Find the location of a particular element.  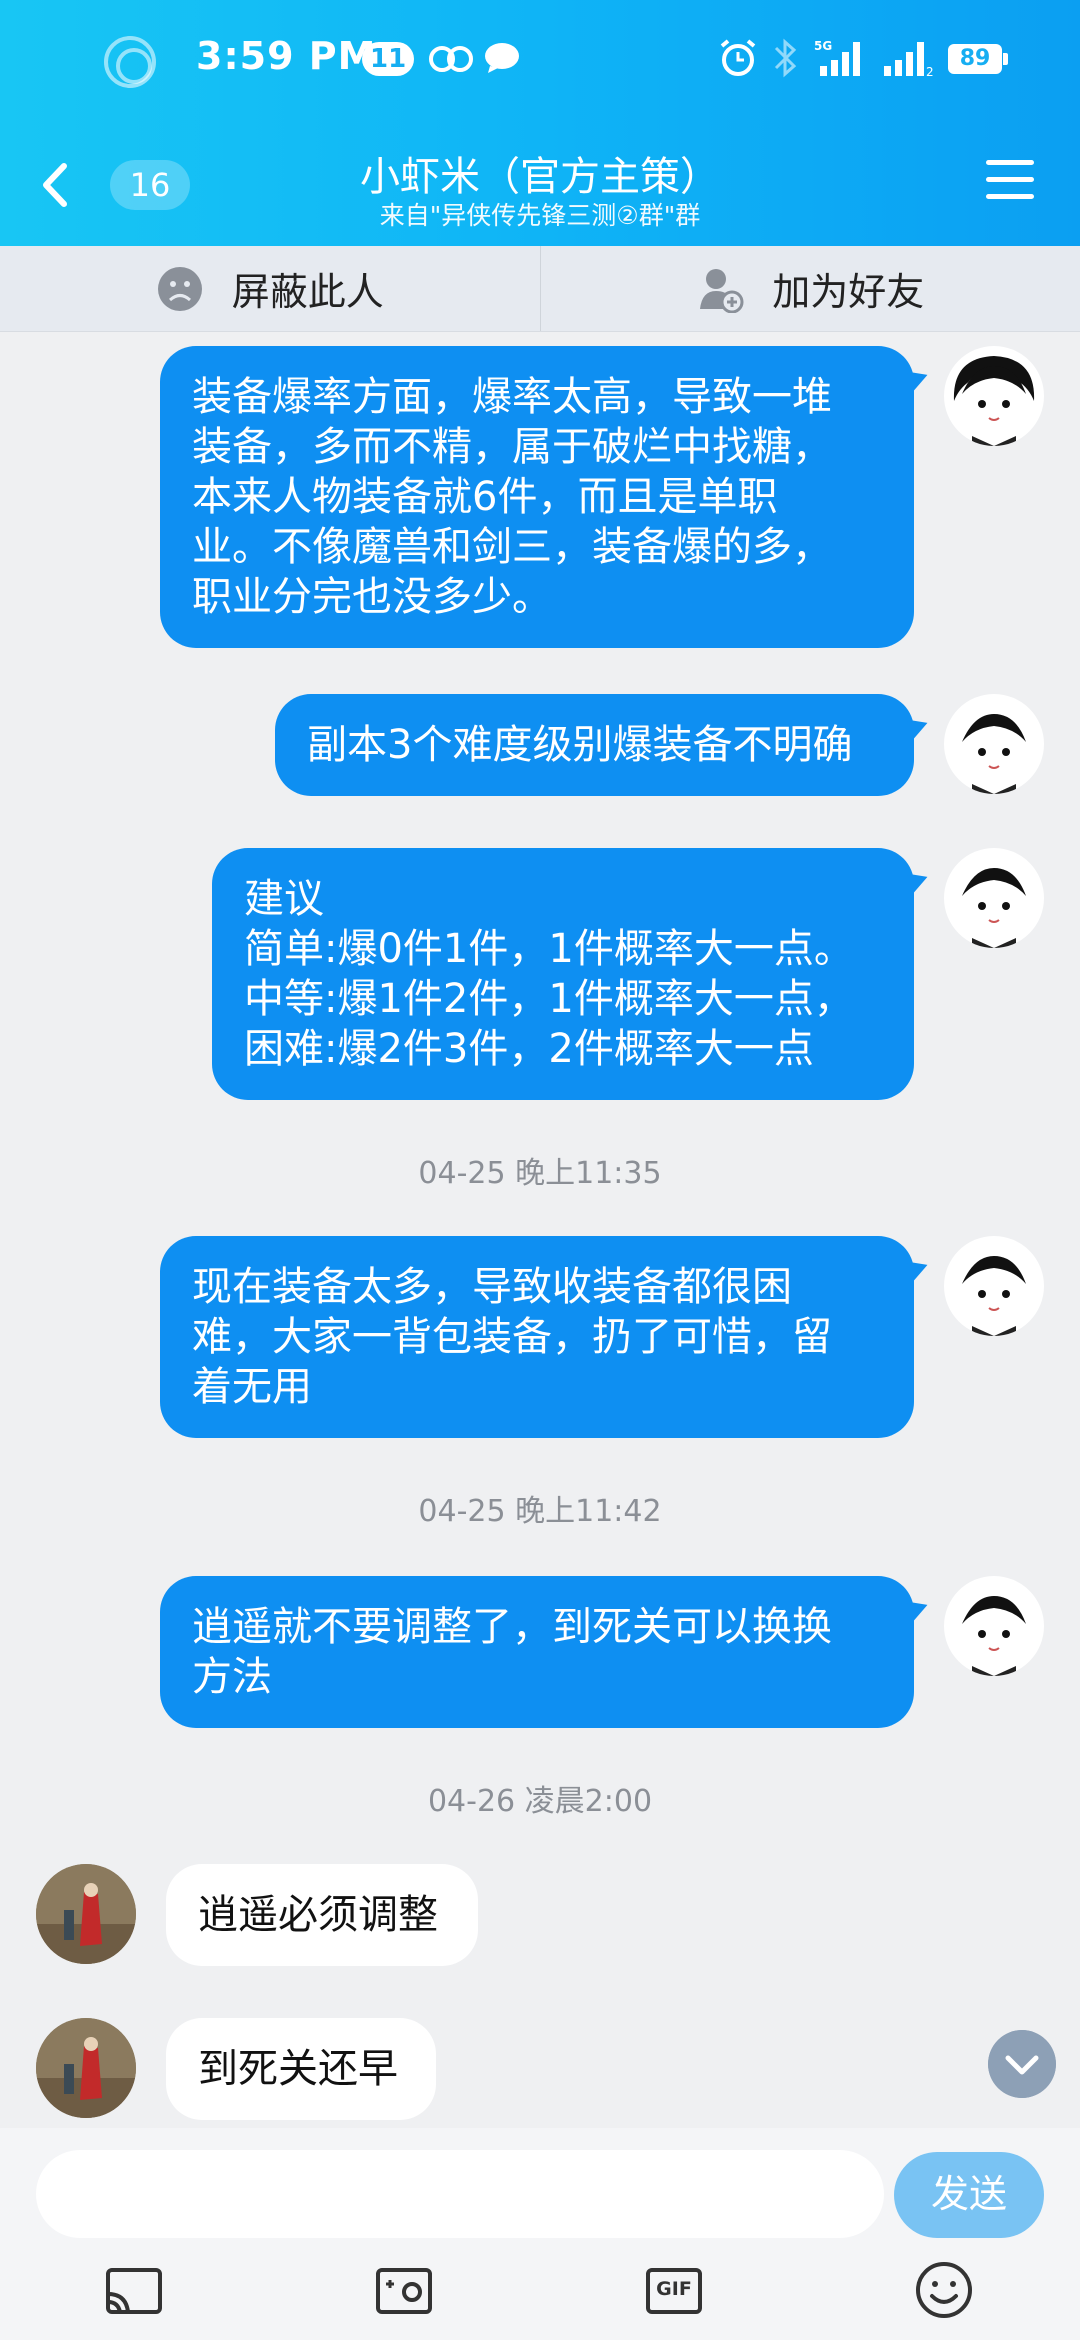

signal-5g-icon: 5G is located at coordinates (837, 57).